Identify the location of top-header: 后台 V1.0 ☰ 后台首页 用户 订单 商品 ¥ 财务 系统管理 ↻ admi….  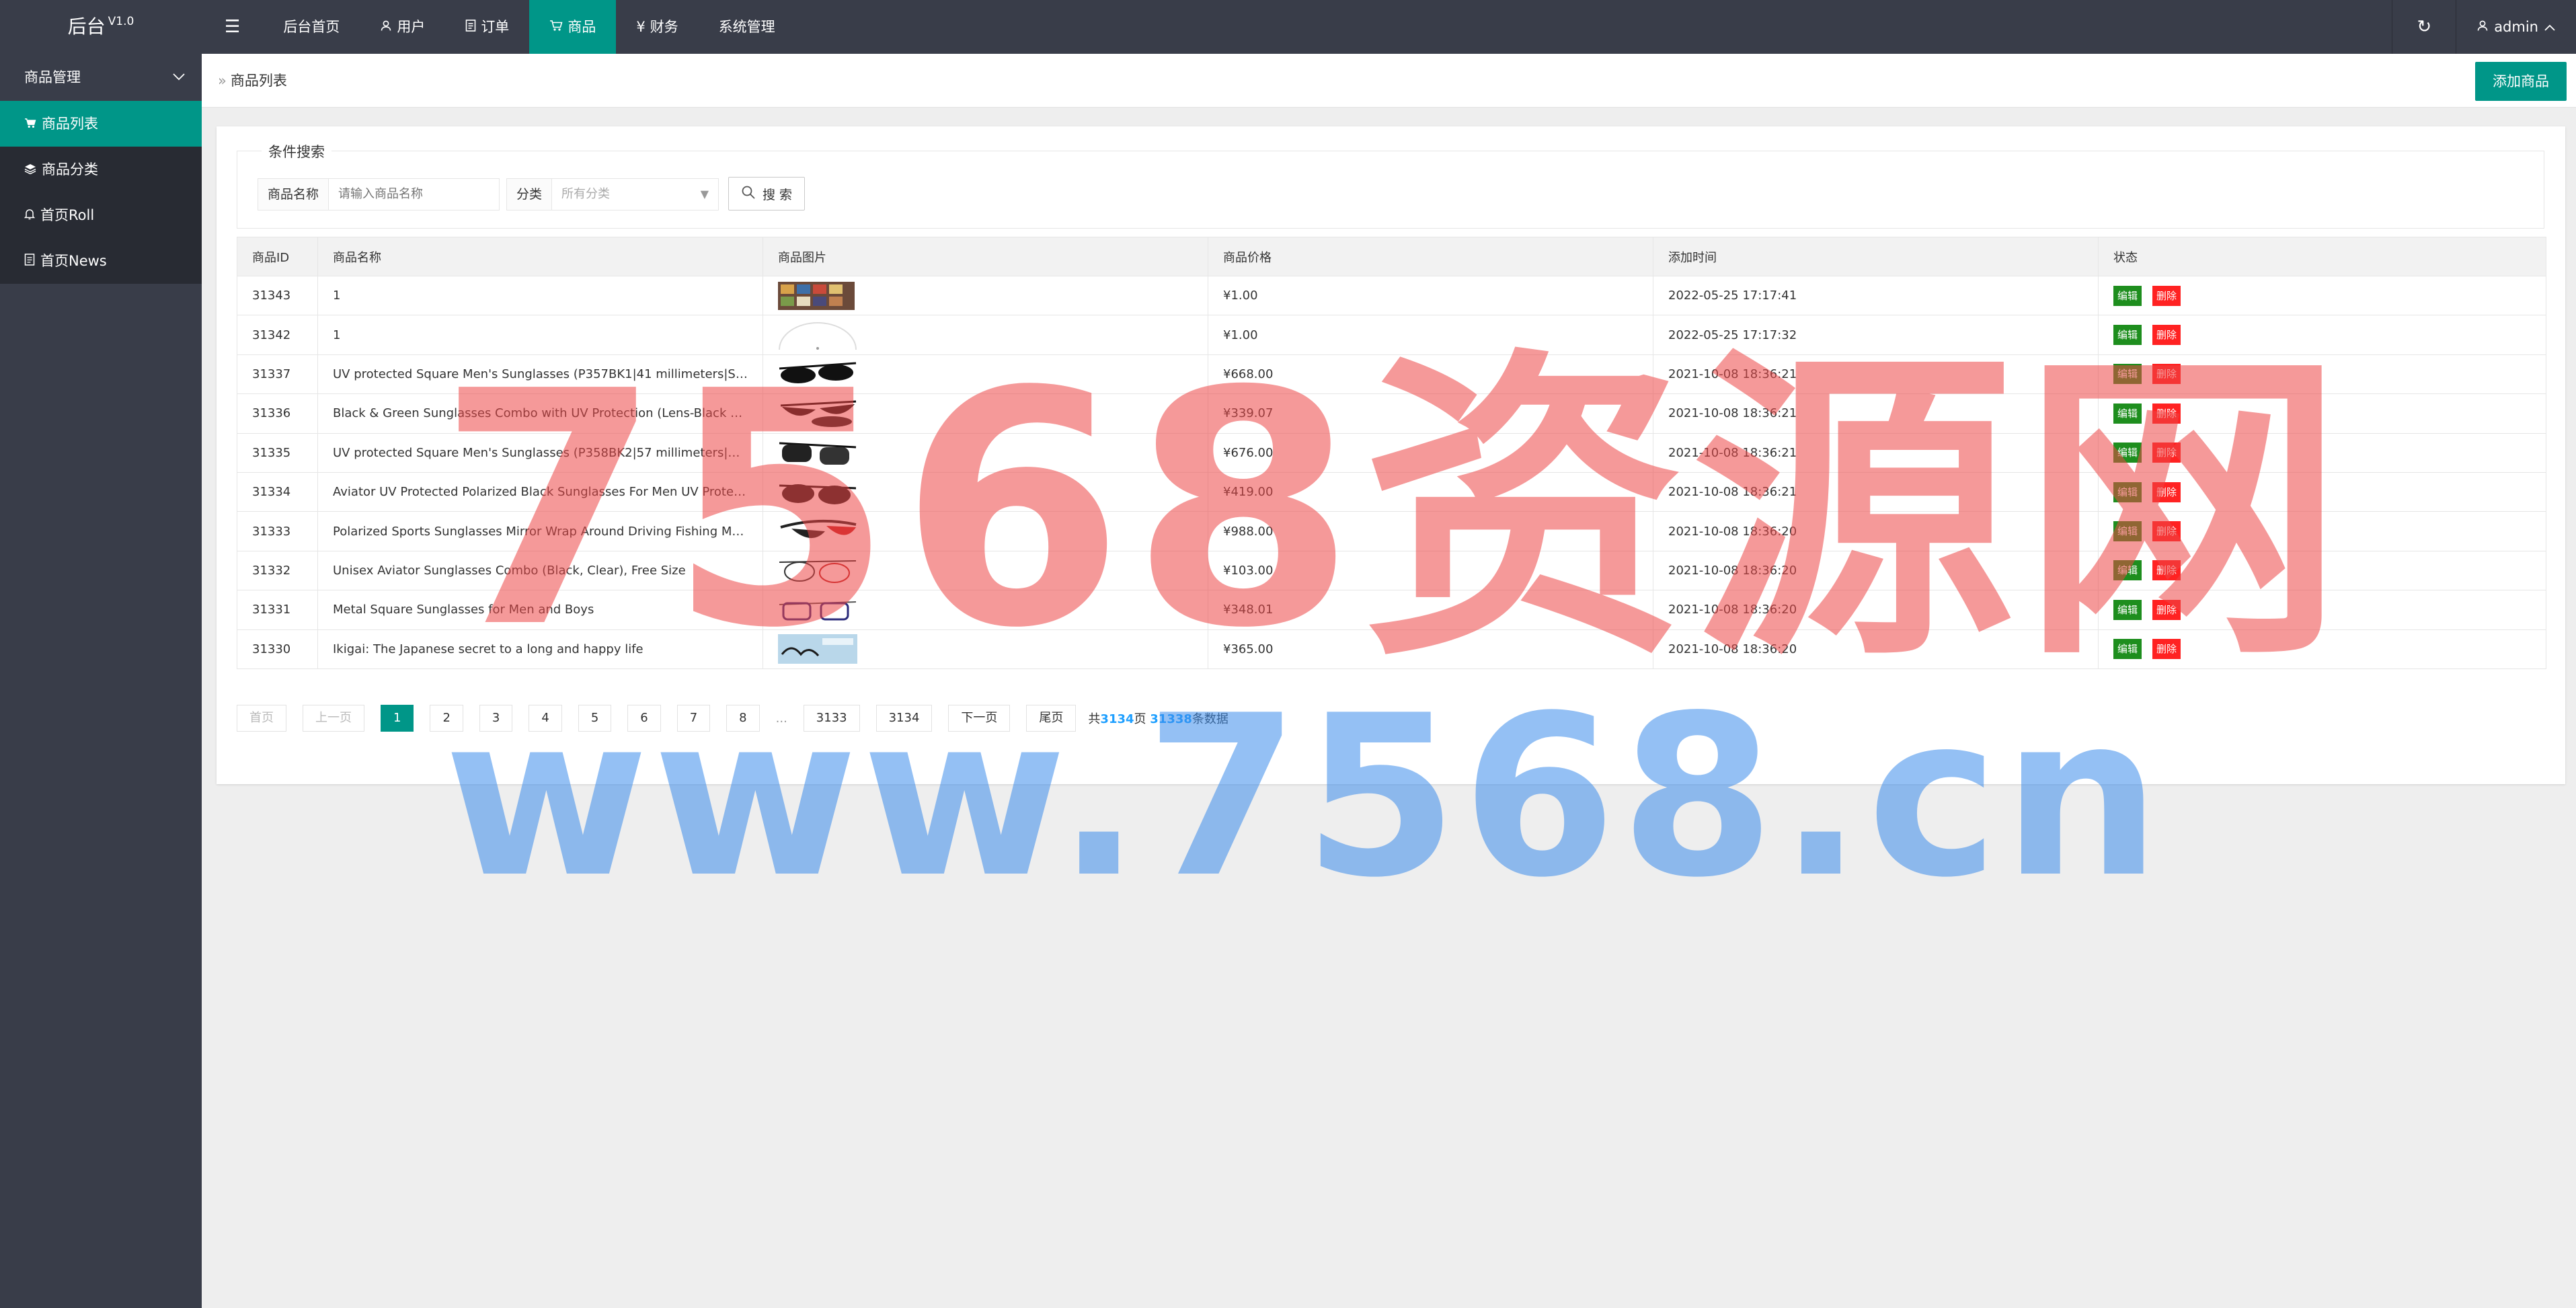
(1288, 27).